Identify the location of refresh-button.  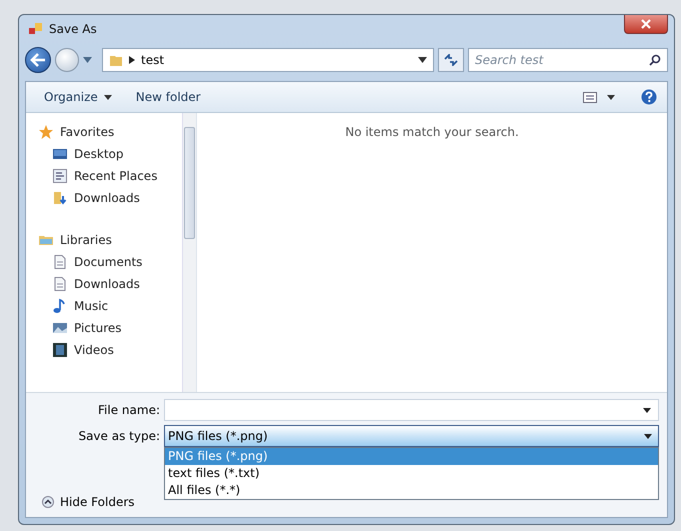
(451, 60).